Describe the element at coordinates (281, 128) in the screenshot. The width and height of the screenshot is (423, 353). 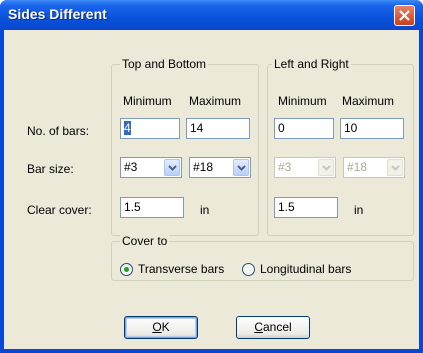
I see `left-right-bars-min-value: 0` at that location.